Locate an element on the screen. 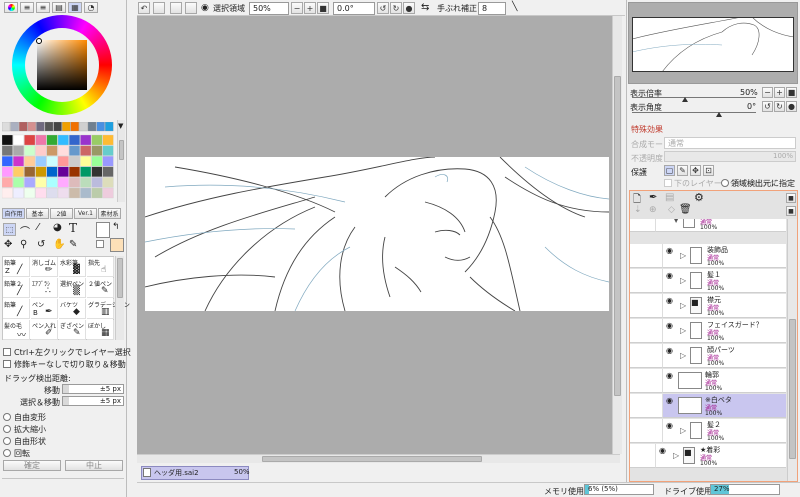 This screenshot has width=800, height=497. nav-angle-slider is located at coordinates (694, 114).